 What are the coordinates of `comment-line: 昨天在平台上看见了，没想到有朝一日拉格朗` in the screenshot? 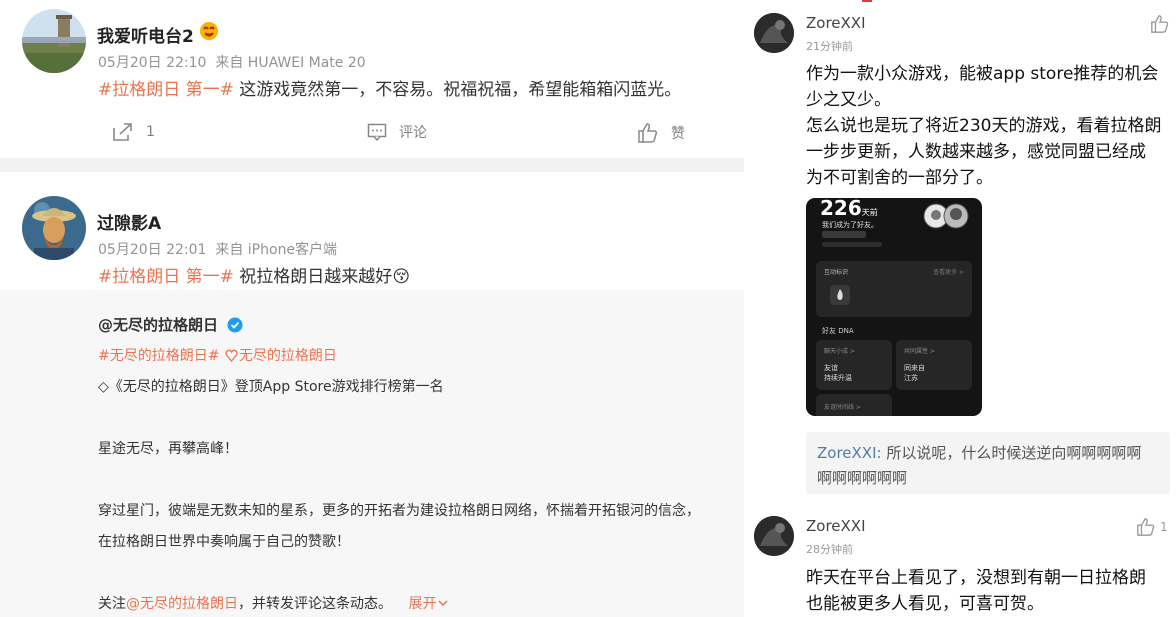 It's located at (976, 578).